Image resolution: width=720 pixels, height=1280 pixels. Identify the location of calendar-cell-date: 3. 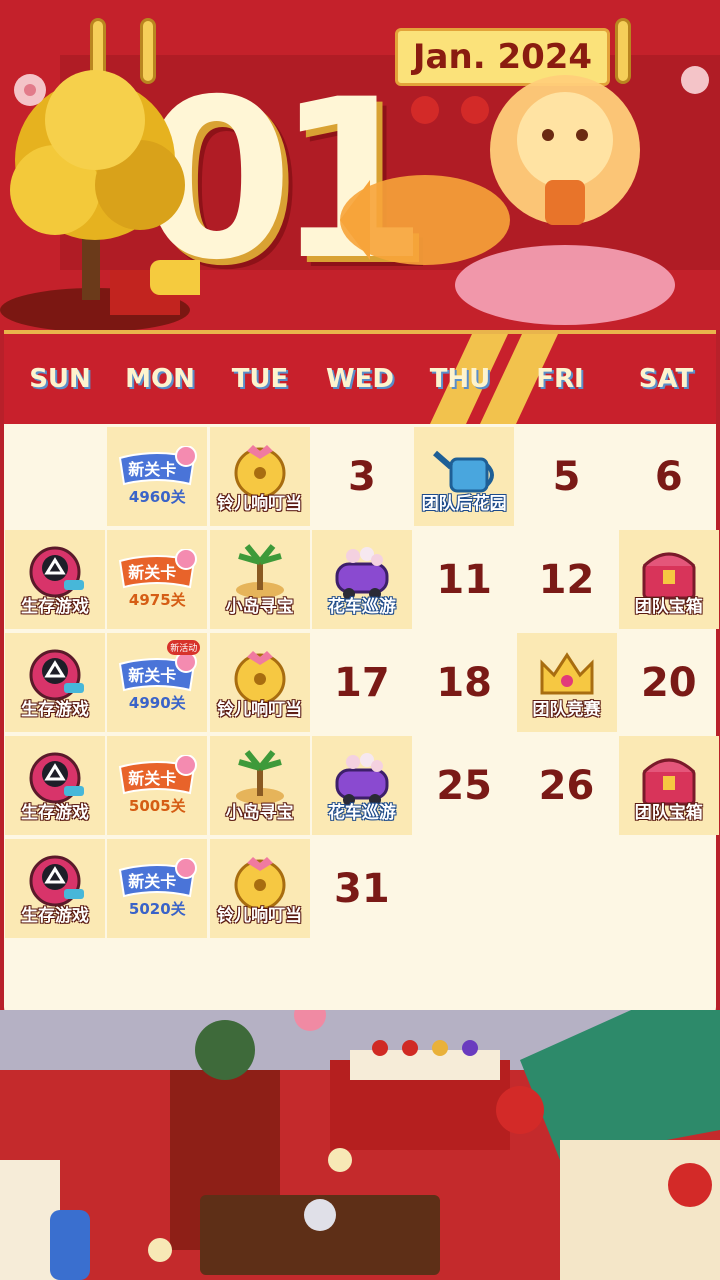
(362, 476).